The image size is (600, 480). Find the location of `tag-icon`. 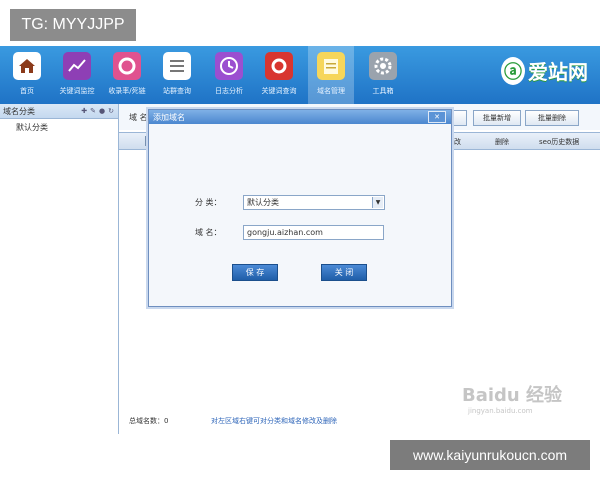

tag-icon is located at coordinates (279, 66).